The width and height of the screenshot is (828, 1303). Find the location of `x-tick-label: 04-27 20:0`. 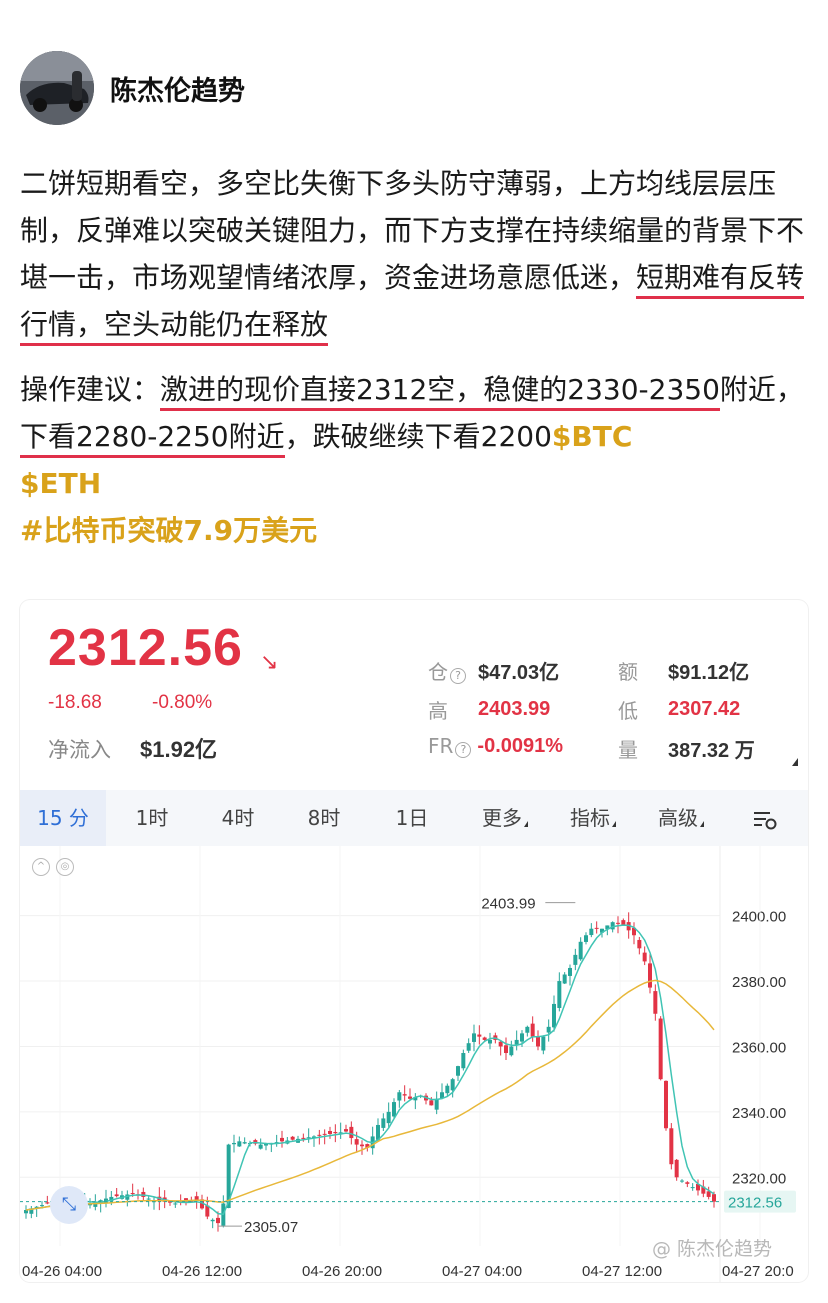

x-tick-label: 04-27 20:0 is located at coordinates (758, 1271).